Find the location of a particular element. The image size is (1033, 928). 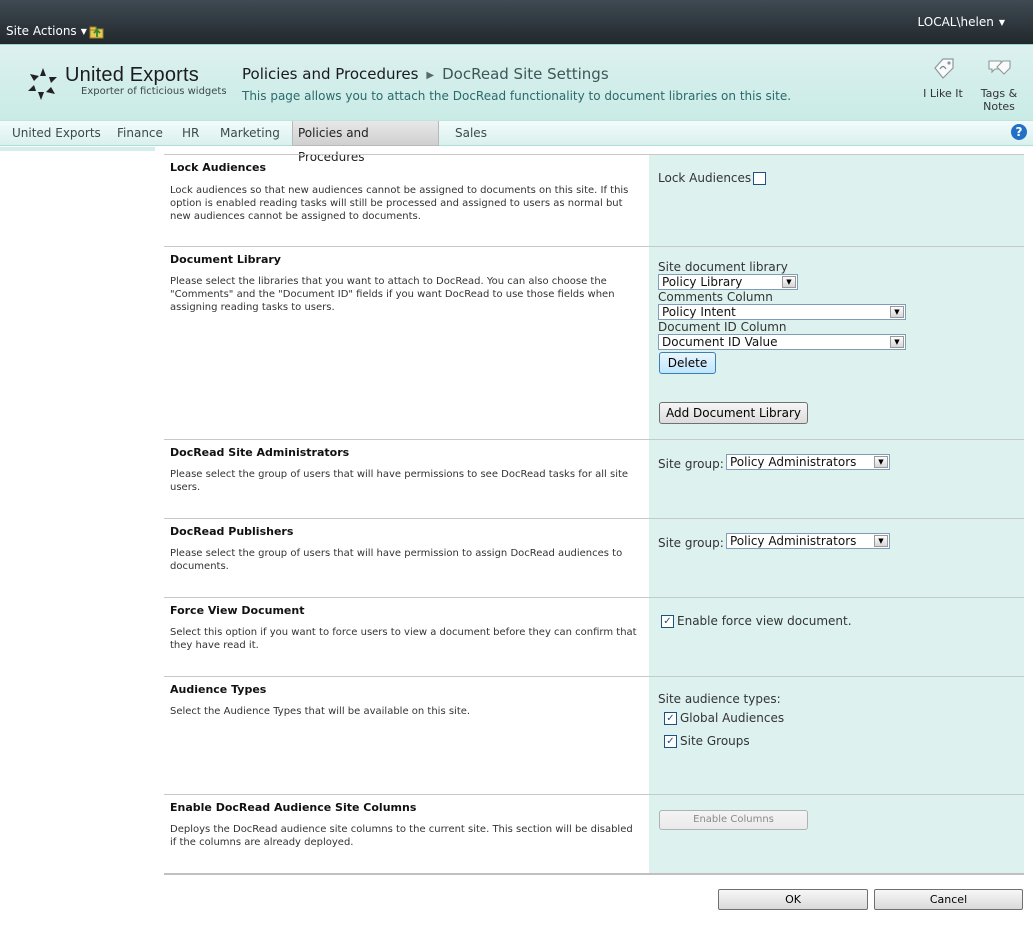

user-menu: LOCAL\helen ▼ is located at coordinates (962, 22).